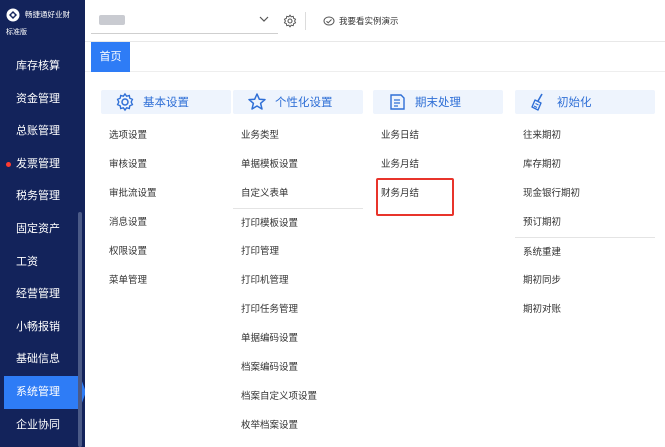  Describe the element at coordinates (415, 197) in the screenshot. I see `highlight-box` at that location.